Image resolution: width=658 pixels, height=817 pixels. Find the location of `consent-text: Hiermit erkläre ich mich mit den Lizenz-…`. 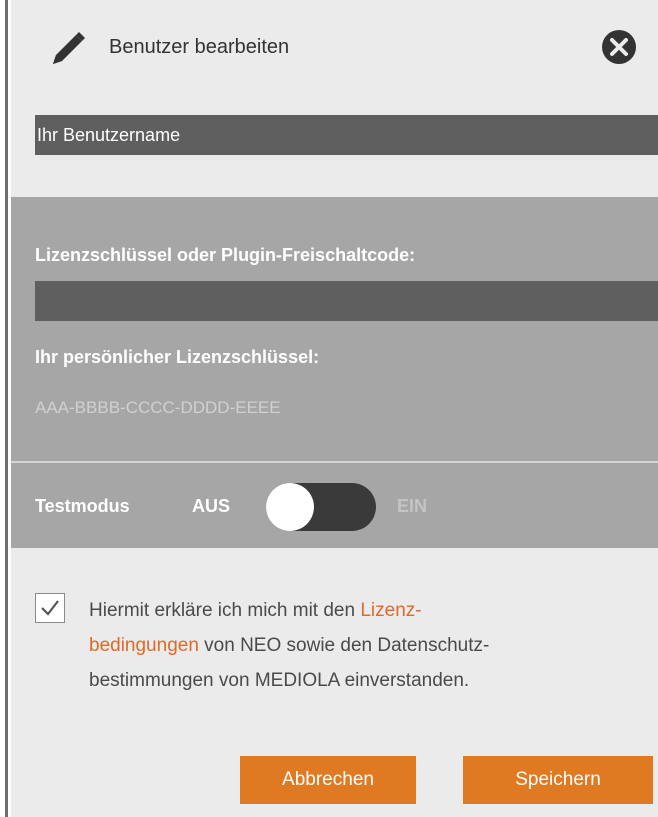

consent-text: Hiermit erkläre ich mich mit den Lizenz-… is located at coordinates (359, 645).